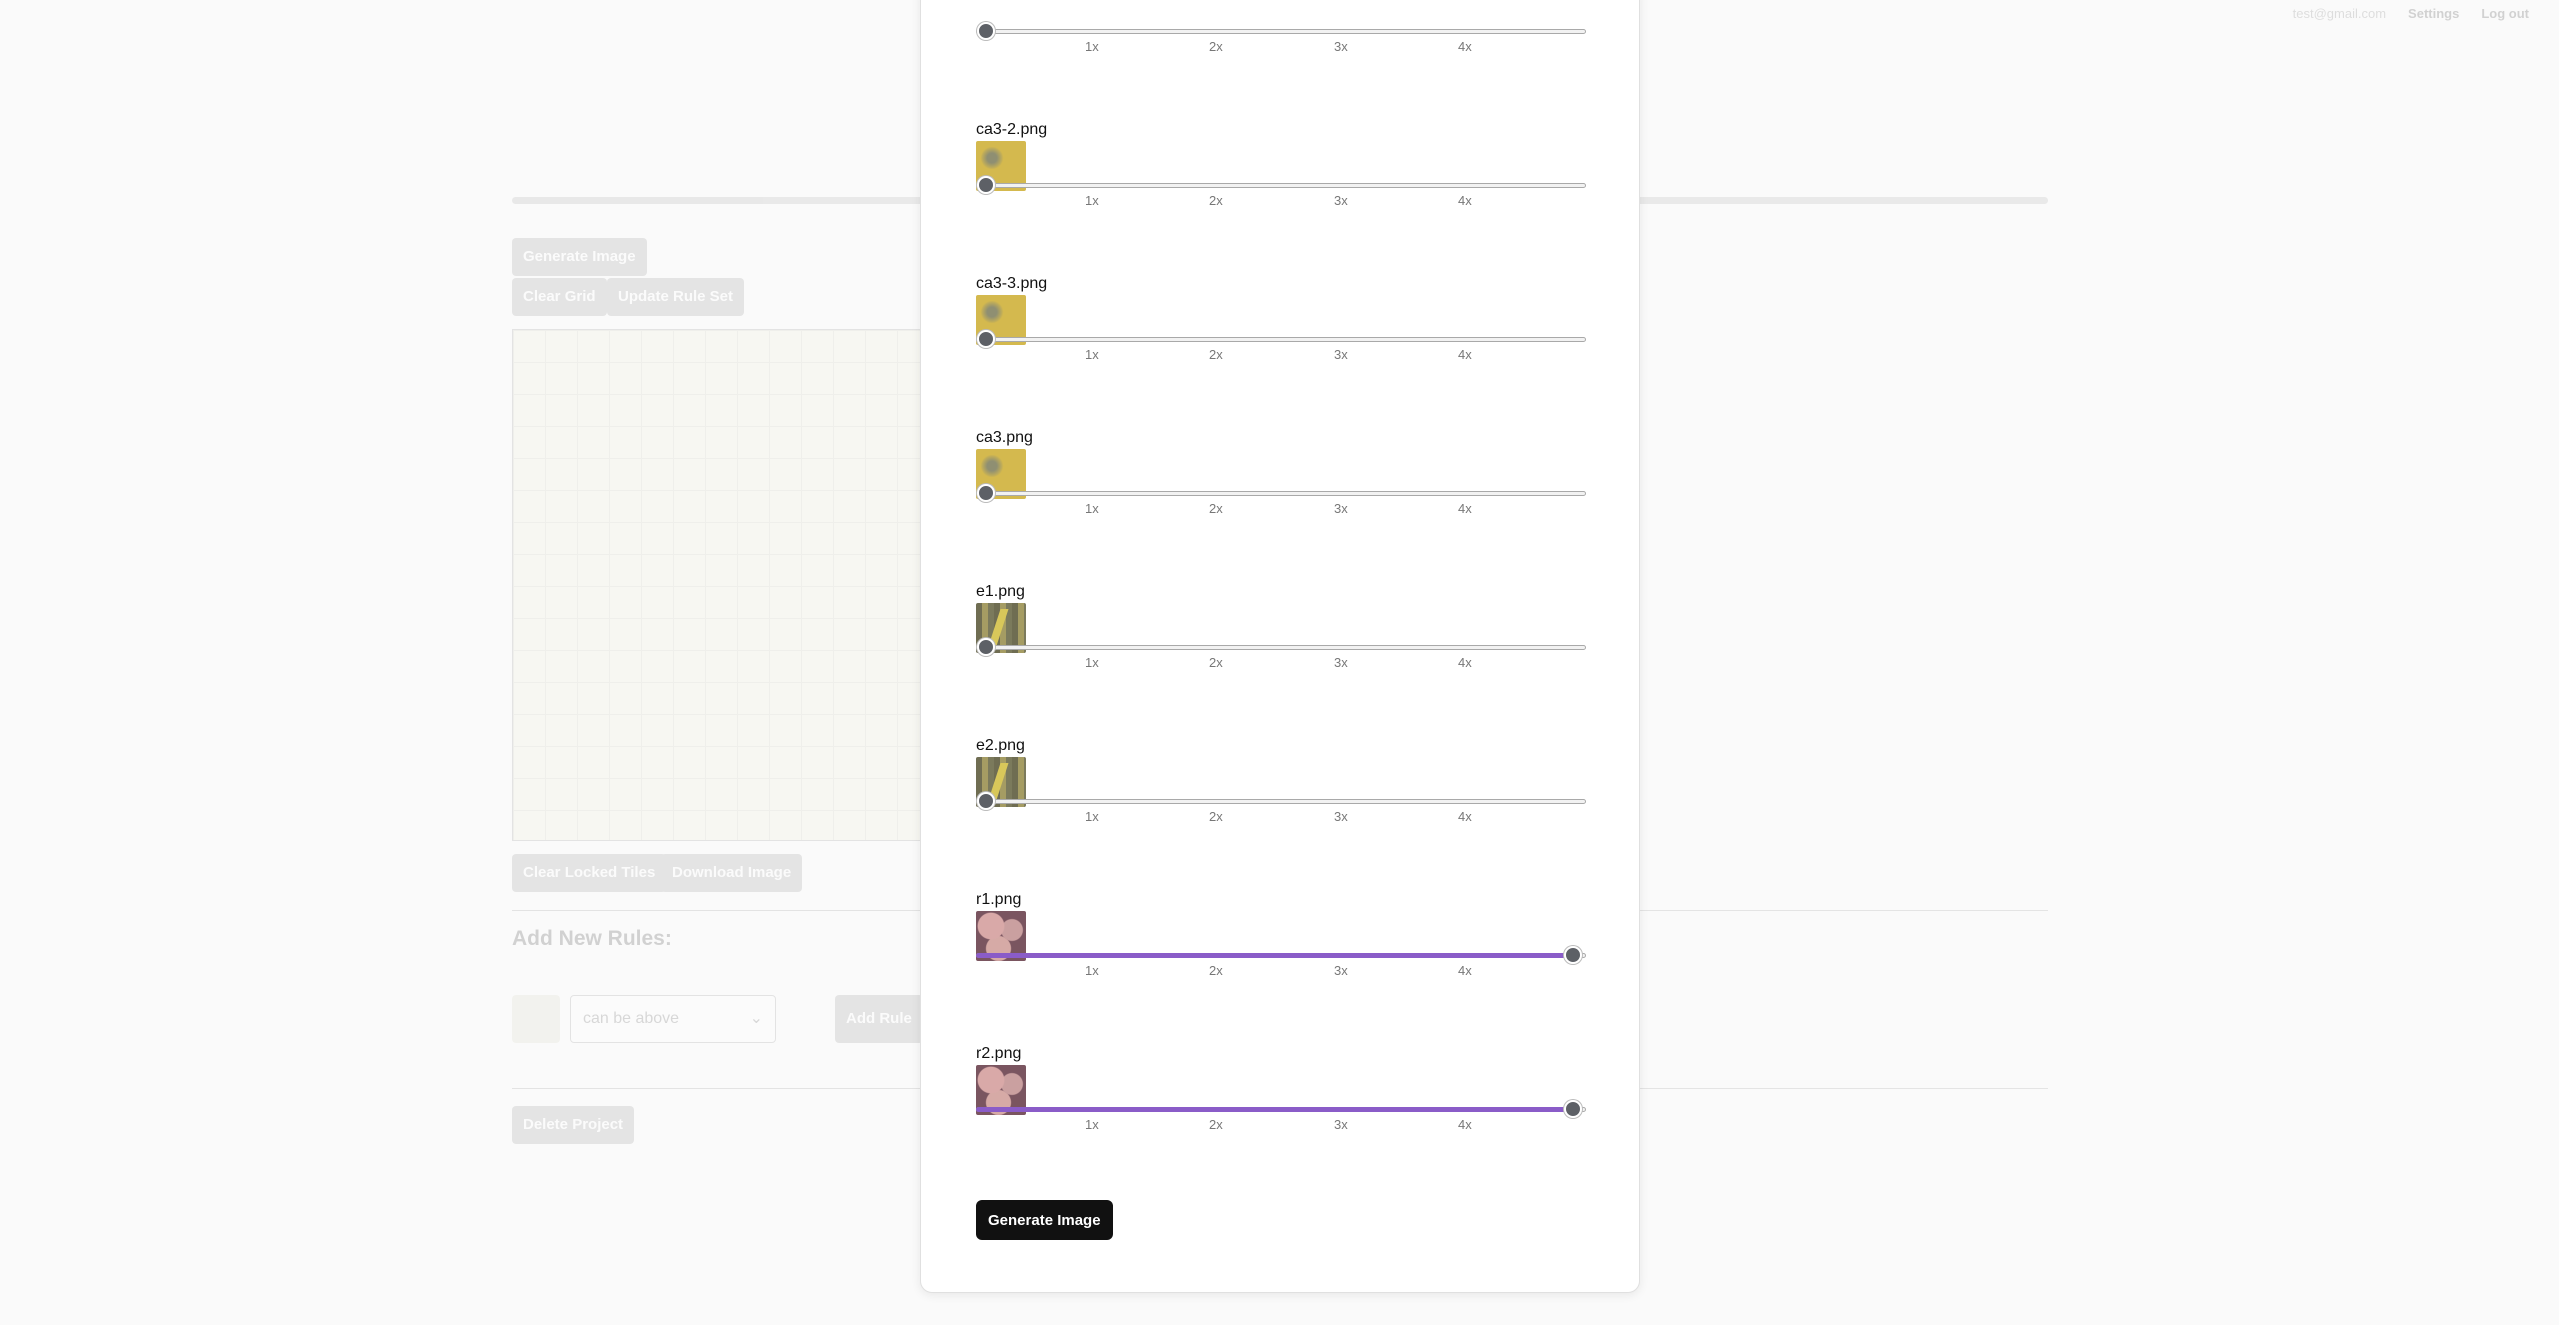 The image size is (2559, 1325). What do you see at coordinates (1281, 60) in the screenshot?
I see `tile-weight-row: 1x 2x 3x 4x` at bounding box center [1281, 60].